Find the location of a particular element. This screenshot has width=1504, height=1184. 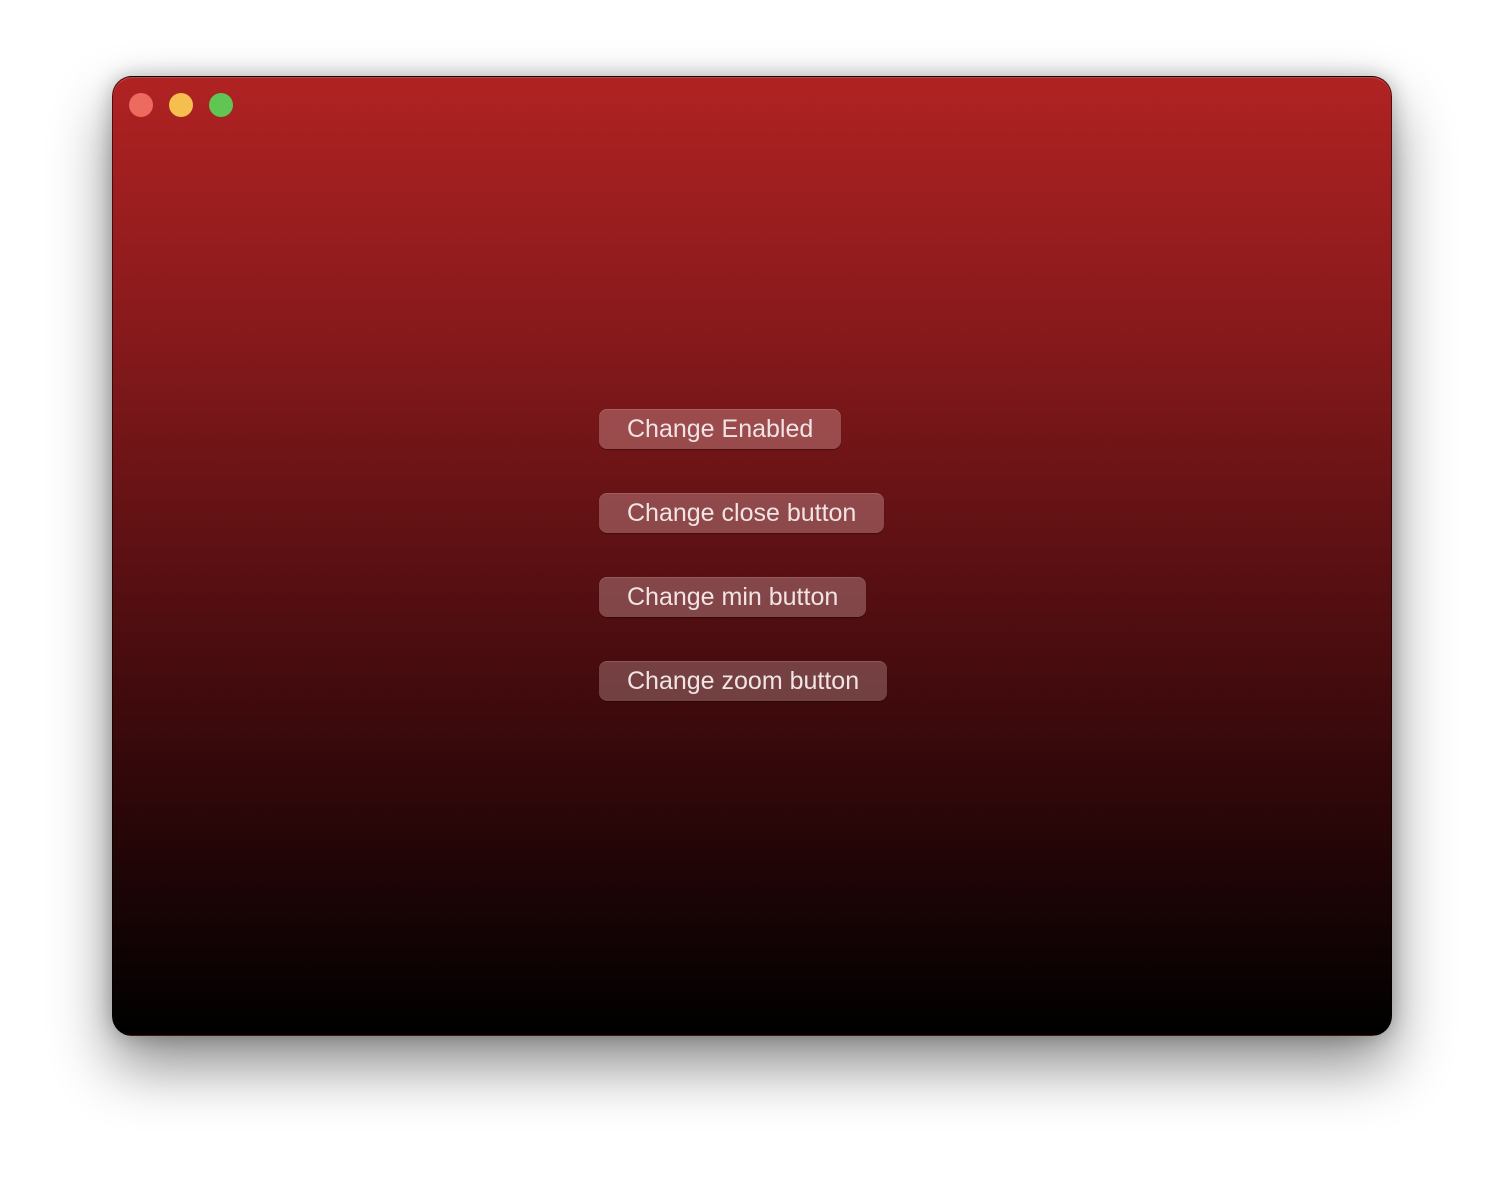

change-close-button-button: Change close button is located at coordinates (742, 513).